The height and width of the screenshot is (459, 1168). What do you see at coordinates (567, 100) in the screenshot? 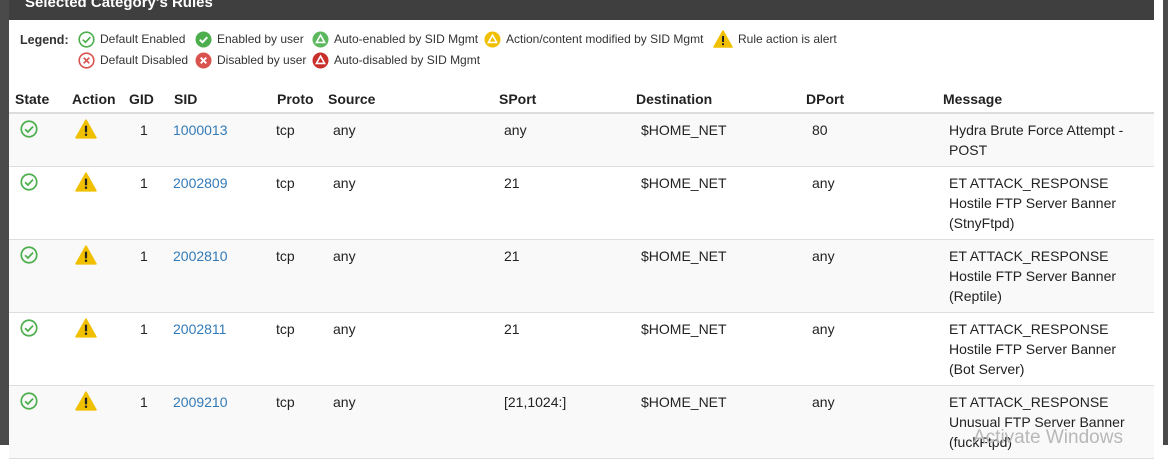
I see `column-header-sport: SPort` at bounding box center [567, 100].